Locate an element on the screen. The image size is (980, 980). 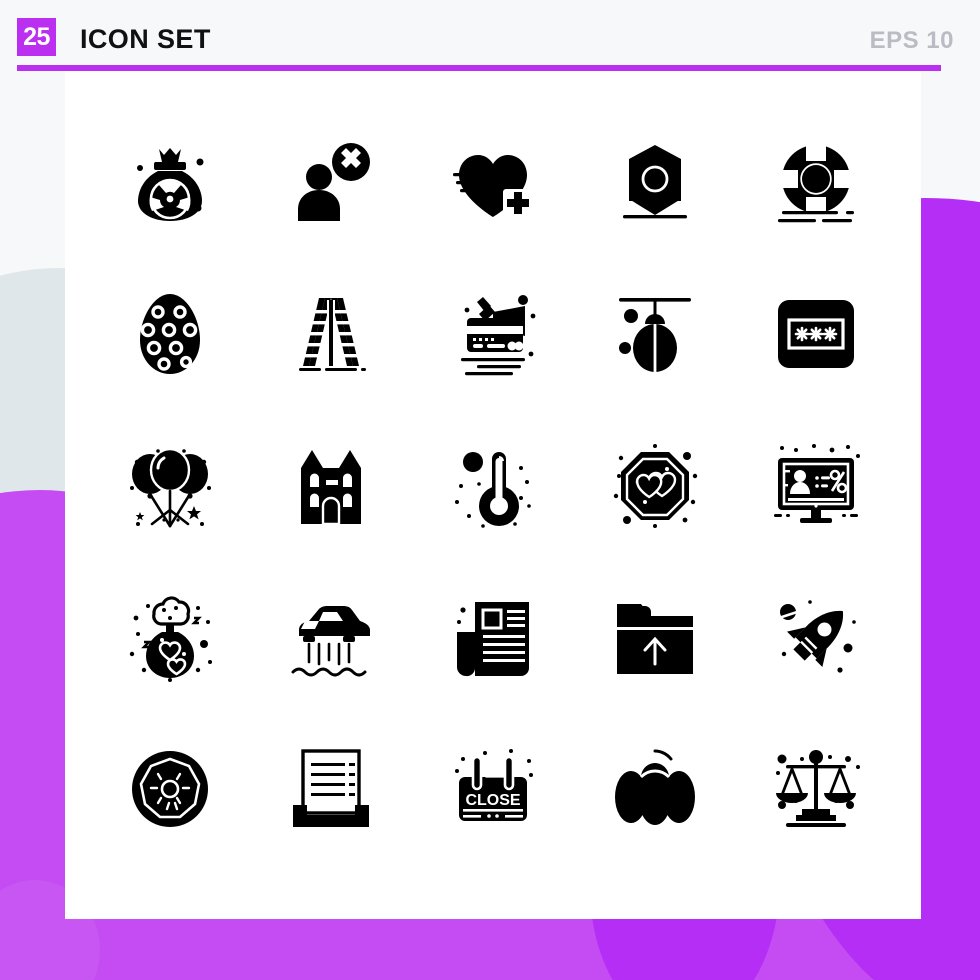
icon-count-badge: 25 is located at coordinates (36, 37).